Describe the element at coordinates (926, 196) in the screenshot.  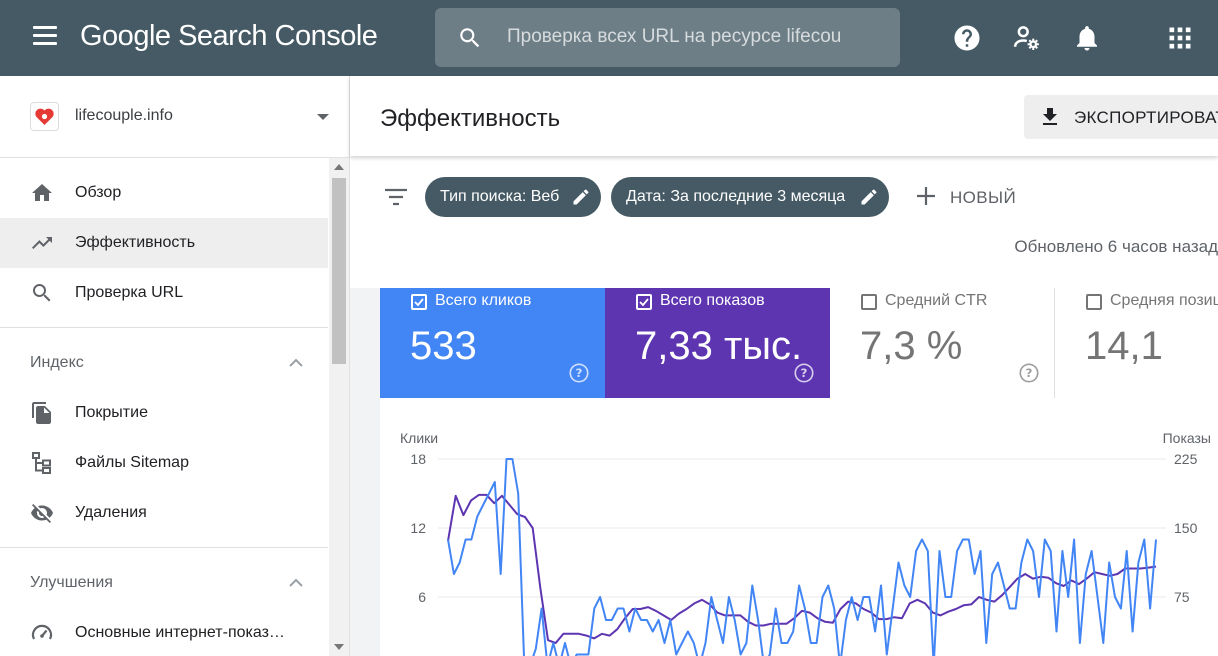
I see `plus-icon` at that location.